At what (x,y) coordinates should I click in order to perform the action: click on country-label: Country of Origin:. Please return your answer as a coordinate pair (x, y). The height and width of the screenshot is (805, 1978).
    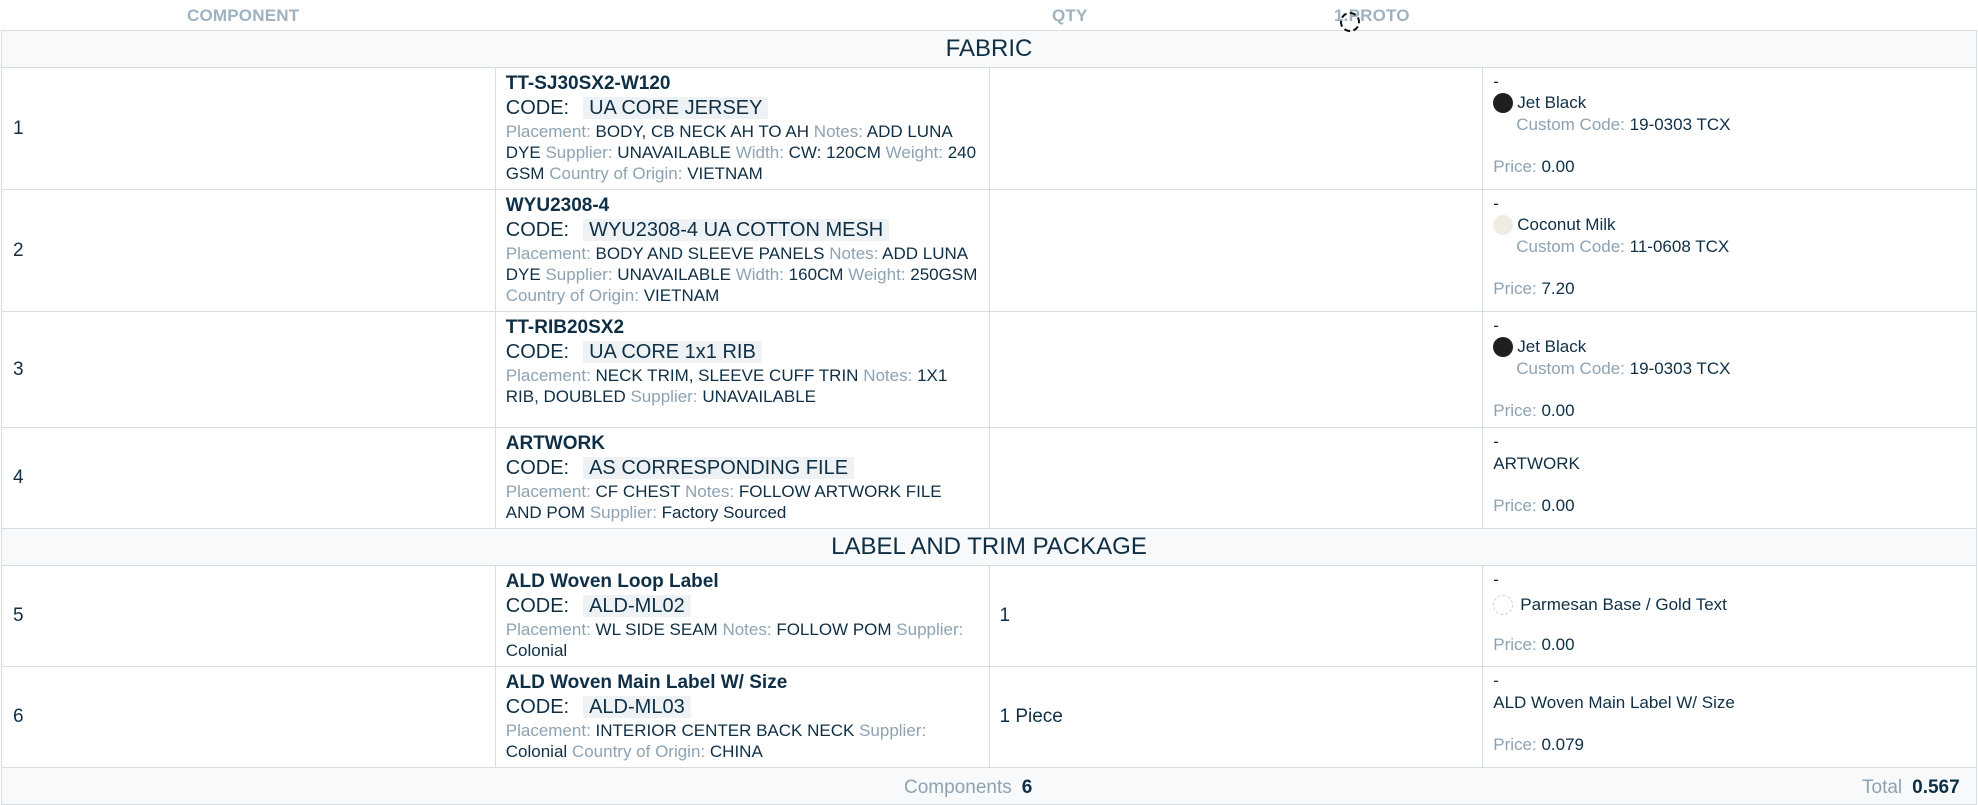
    Looking at the image, I should click on (616, 173).